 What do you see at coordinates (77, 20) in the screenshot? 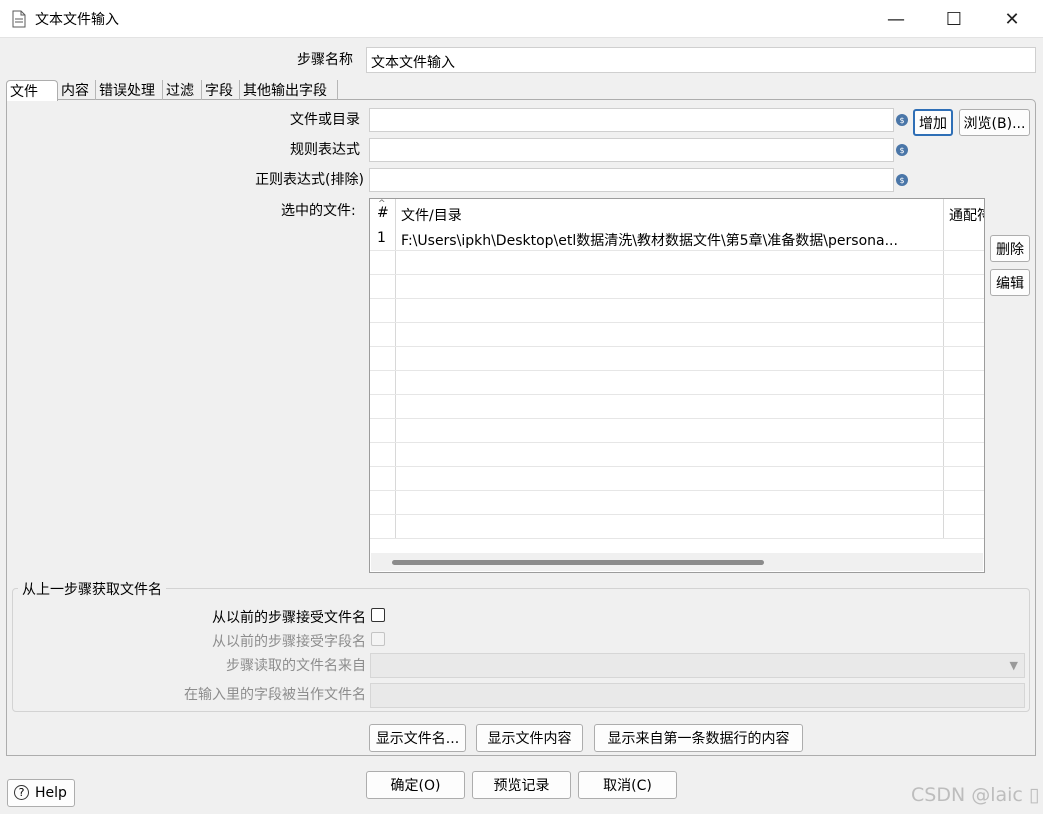
I see `window-title: 文本文件输入` at bounding box center [77, 20].